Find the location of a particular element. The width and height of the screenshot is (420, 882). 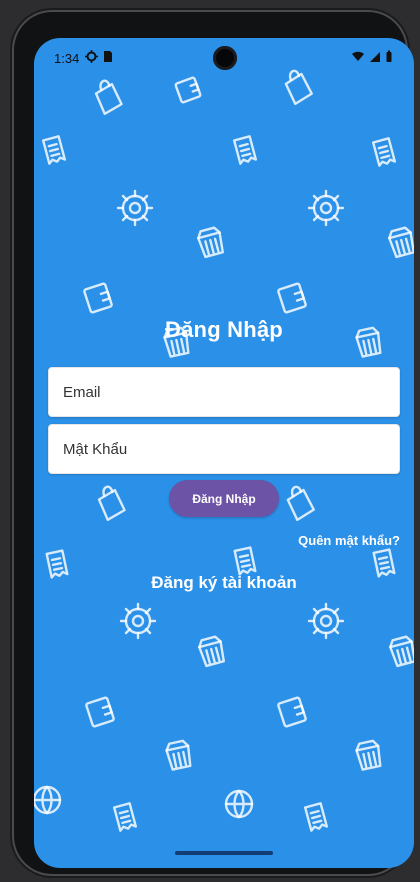

status-bar: 1:34 is located at coordinates (224, 58).